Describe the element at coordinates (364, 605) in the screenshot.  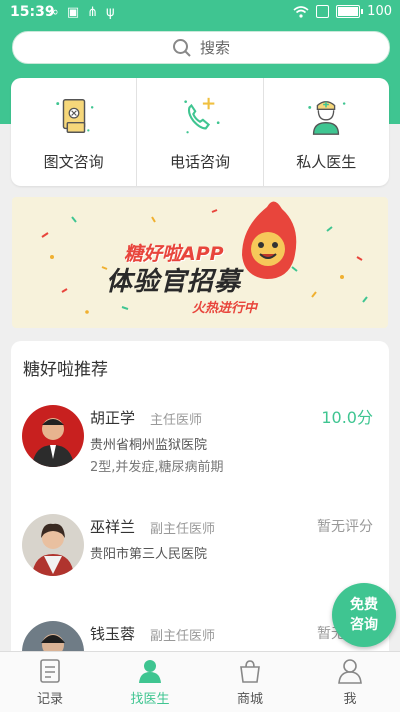
I see `fab-line1: 免费` at that location.